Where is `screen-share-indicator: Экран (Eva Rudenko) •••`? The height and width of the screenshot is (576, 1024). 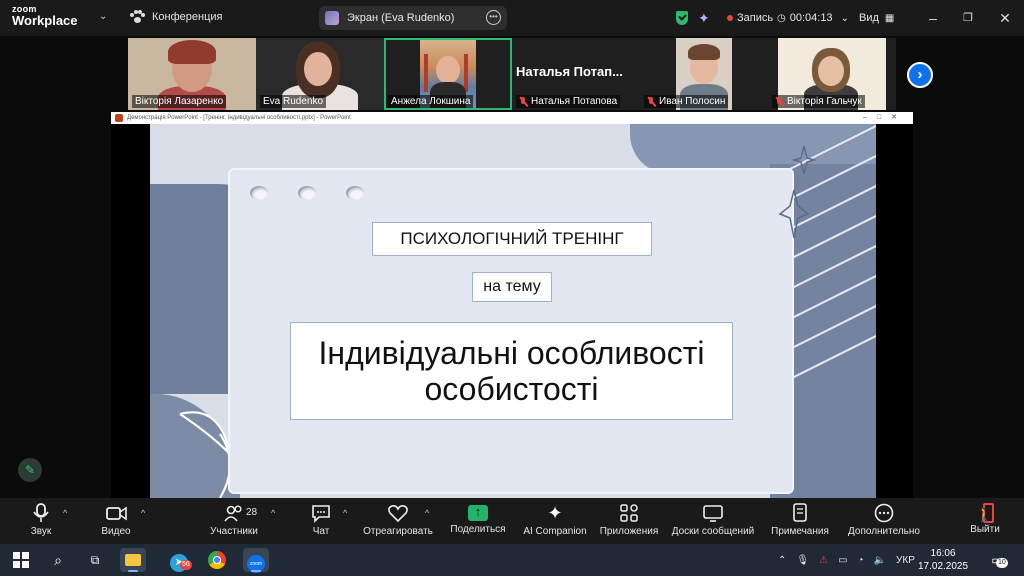 screen-share-indicator: Экран (Eva Rudenko) ••• is located at coordinates (413, 18).